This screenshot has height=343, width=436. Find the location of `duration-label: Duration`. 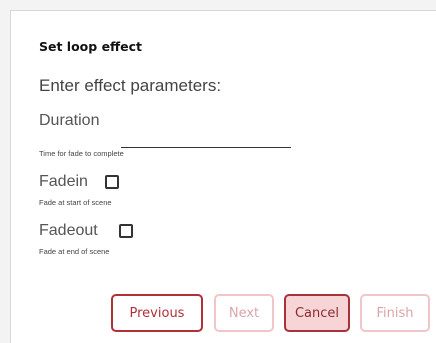

duration-label: Duration is located at coordinates (69, 120).